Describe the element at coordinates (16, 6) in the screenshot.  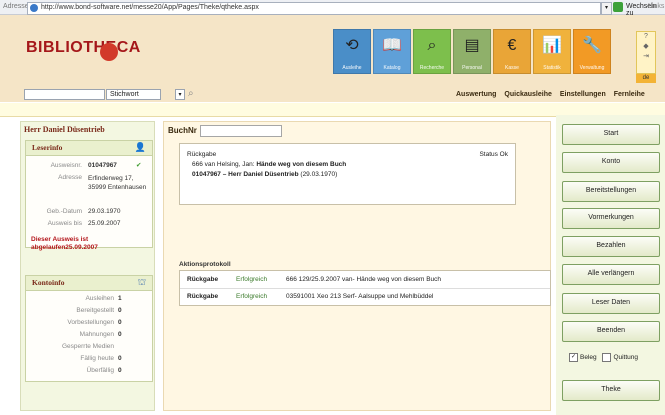
I see `address-label: Adresse` at that location.